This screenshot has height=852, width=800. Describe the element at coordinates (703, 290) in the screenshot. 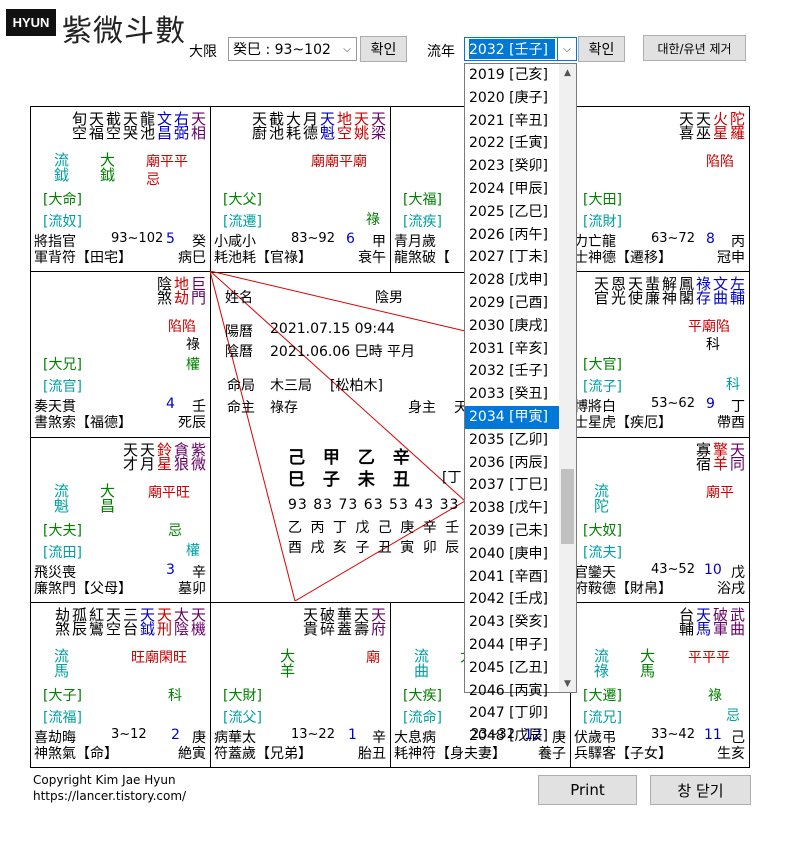

I see `star-name: 祿存` at that location.